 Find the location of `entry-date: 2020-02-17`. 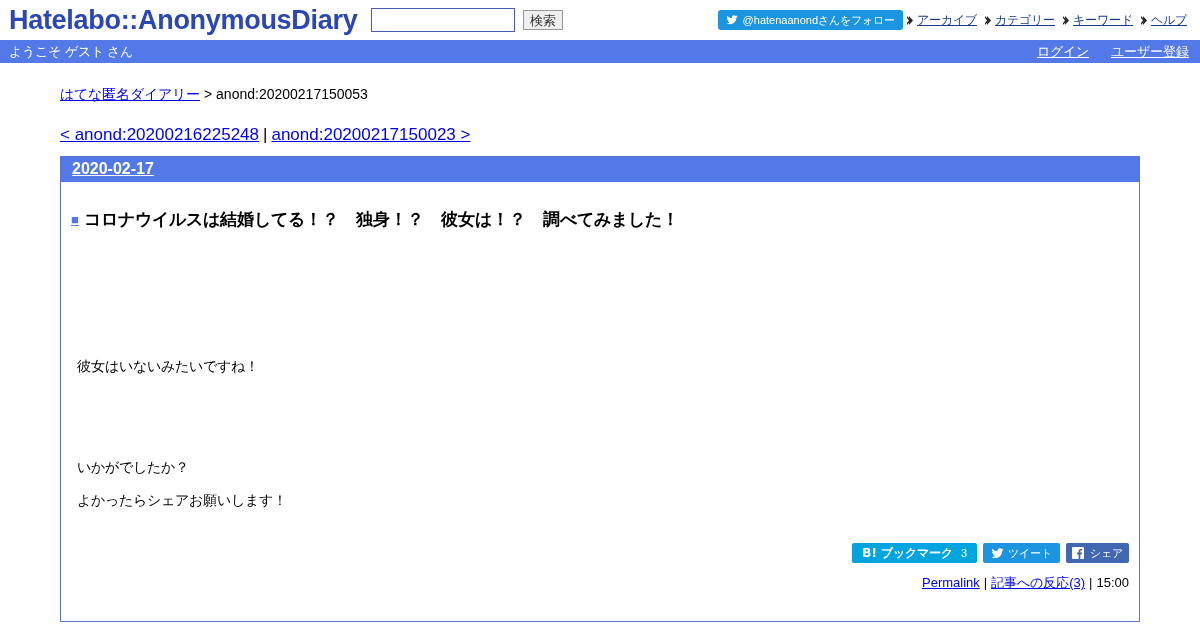

entry-date: 2020-02-17 is located at coordinates (113, 169).